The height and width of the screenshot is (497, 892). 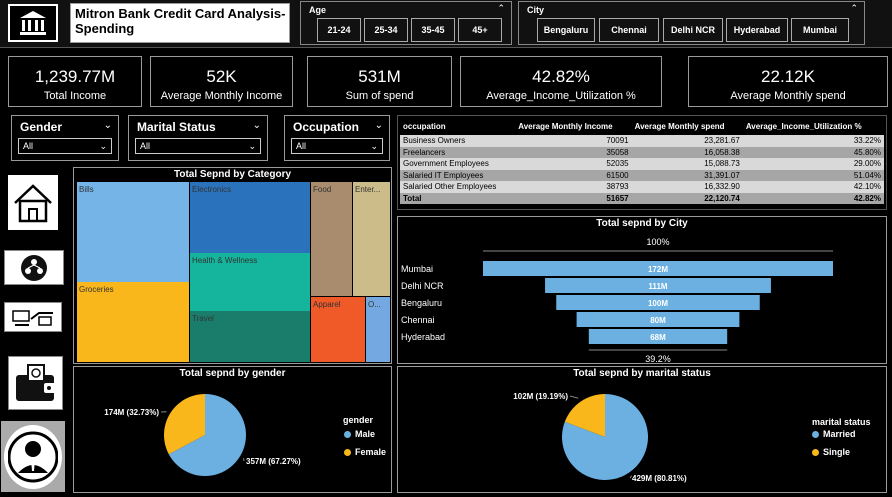 What do you see at coordinates (813, 175) in the screenshot?
I see `table-cell: 51.04%` at bounding box center [813, 175].